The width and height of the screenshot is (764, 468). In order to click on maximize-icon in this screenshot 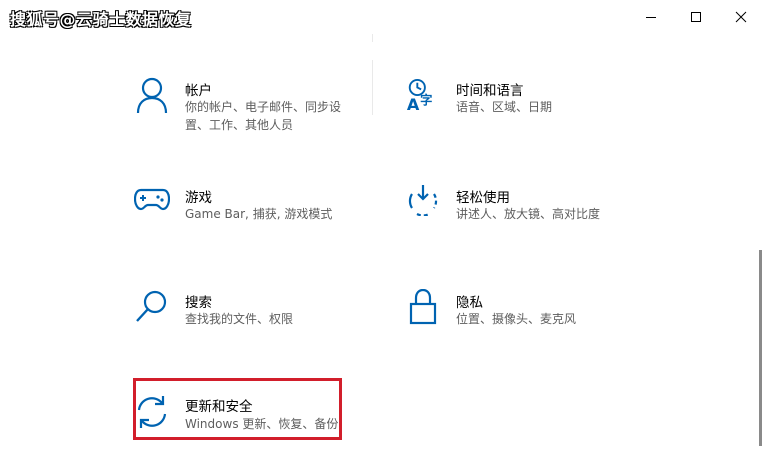, I will do `click(696, 17)`.